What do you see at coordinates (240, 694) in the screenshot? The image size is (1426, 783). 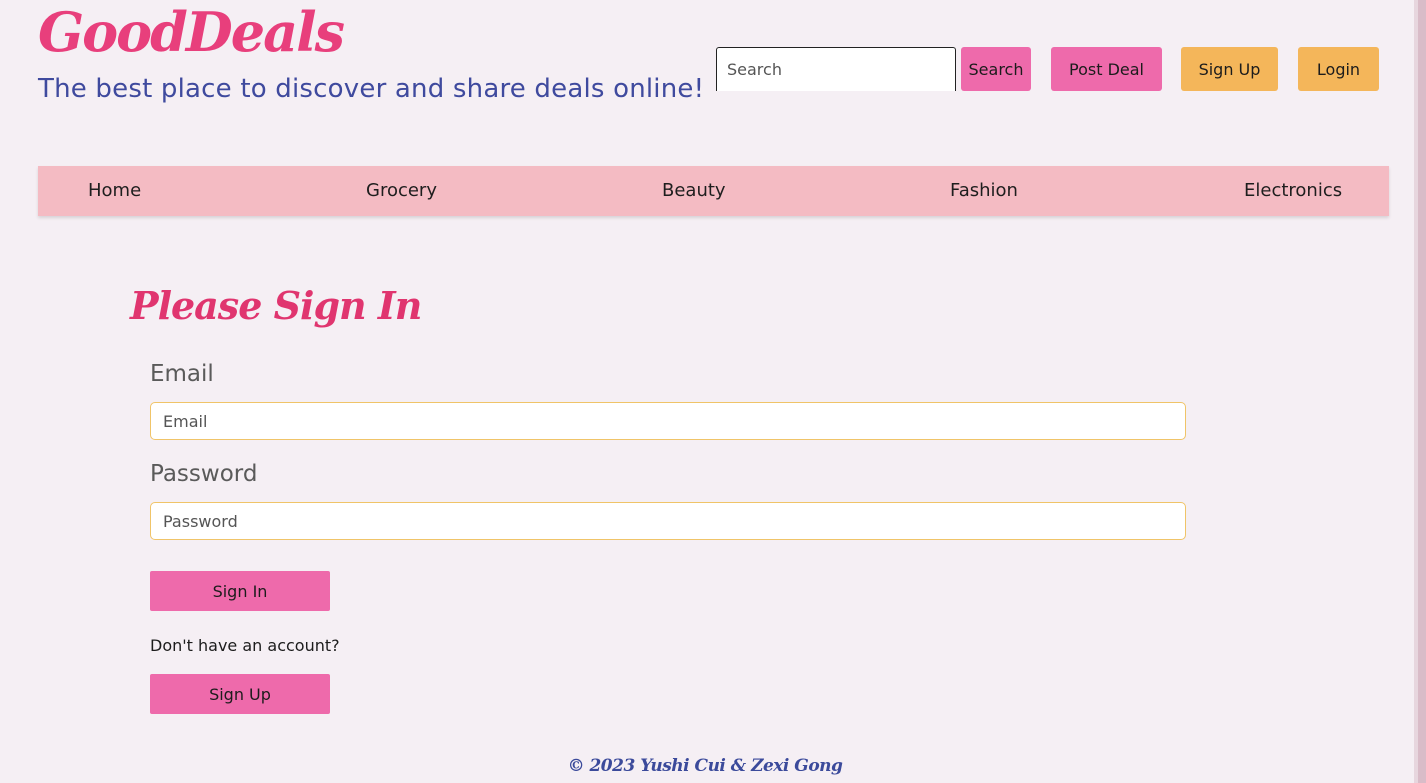 I see `sign-up-button: Sign Up` at bounding box center [240, 694].